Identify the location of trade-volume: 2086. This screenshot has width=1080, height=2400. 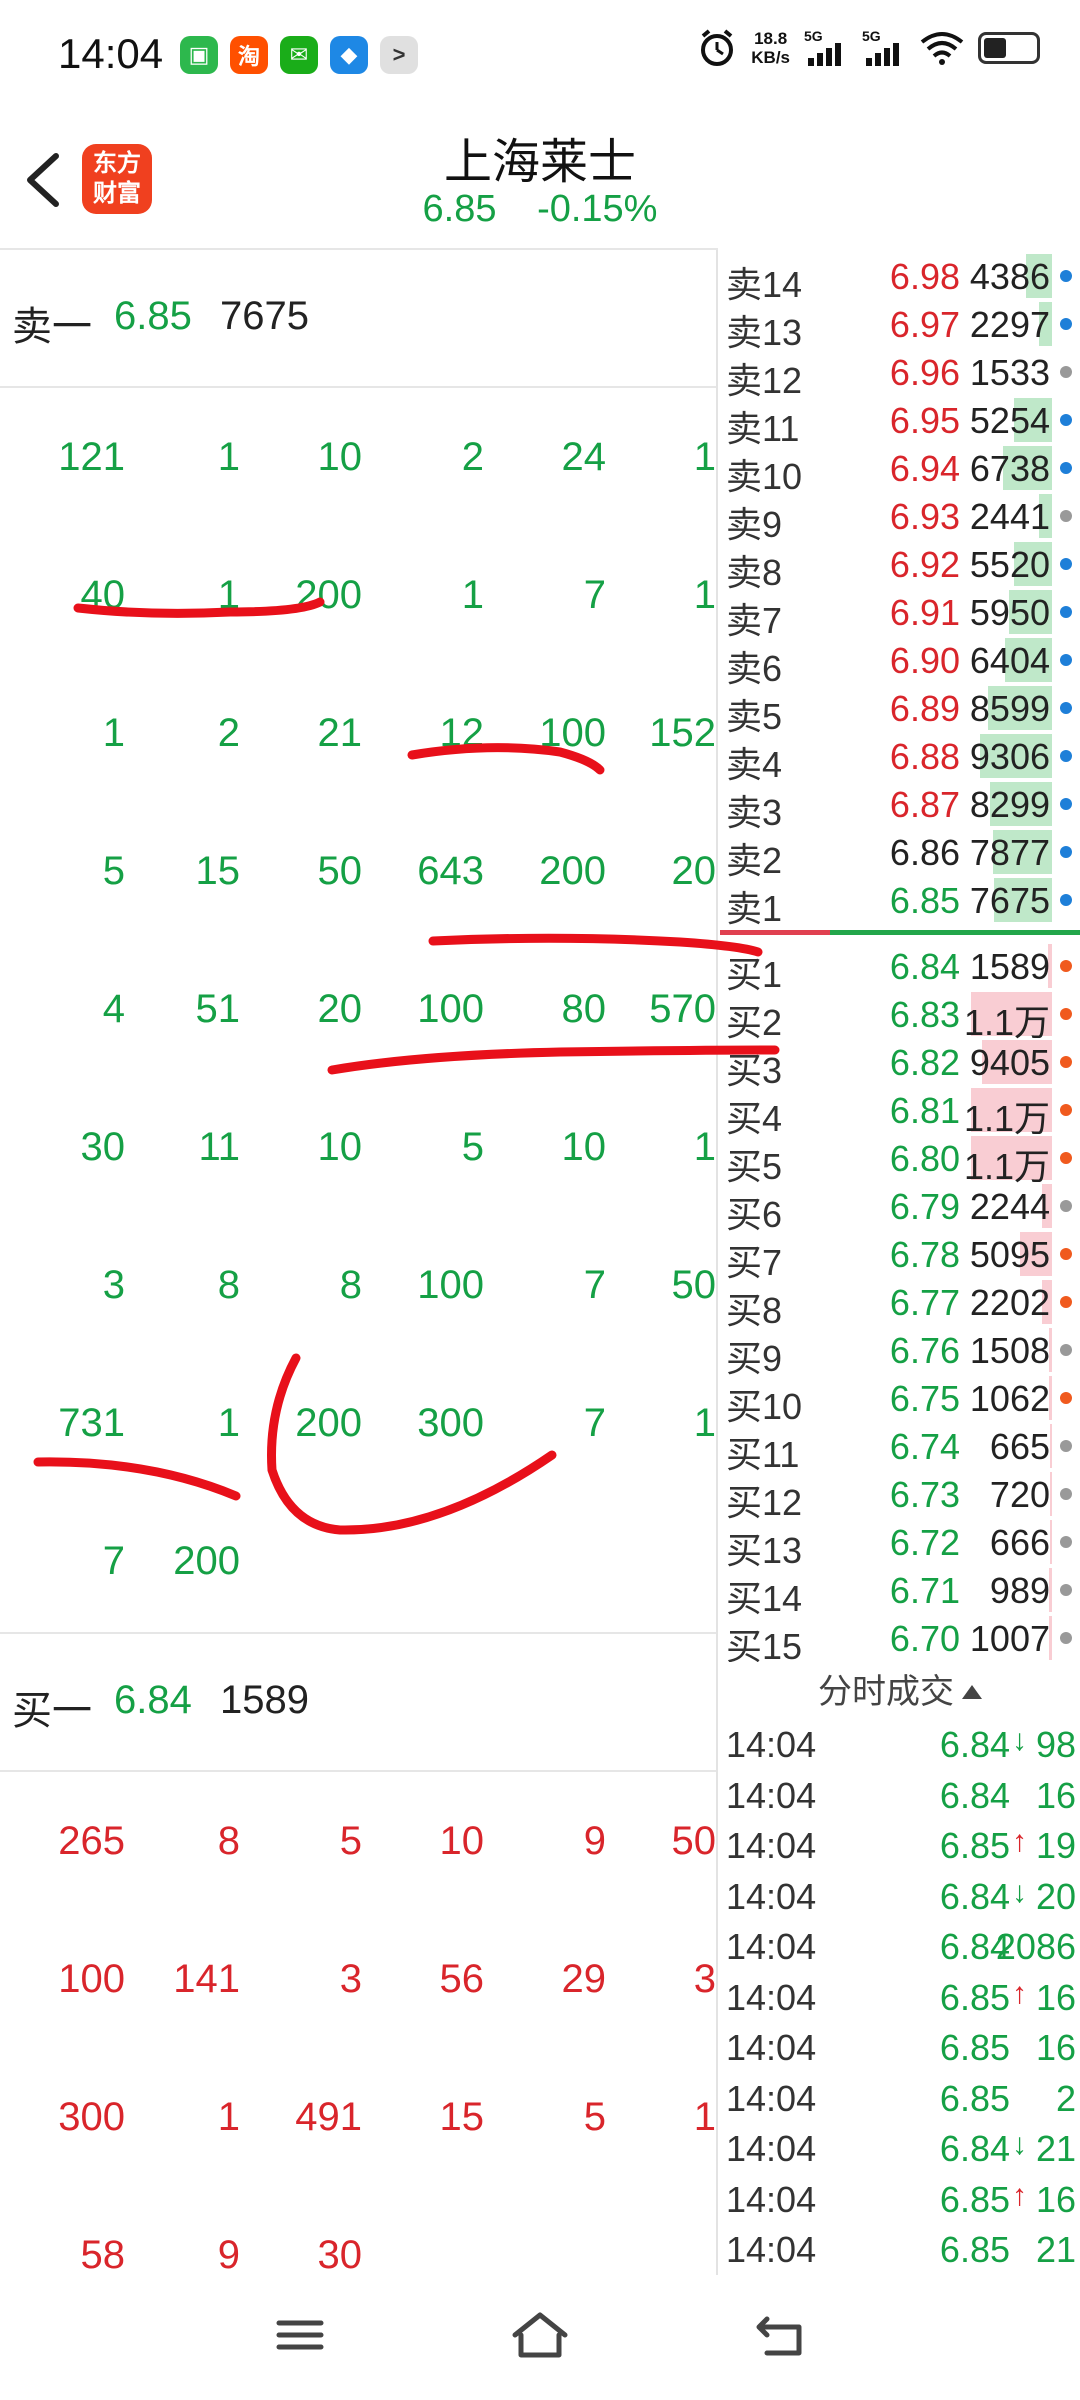
(1035, 1946).